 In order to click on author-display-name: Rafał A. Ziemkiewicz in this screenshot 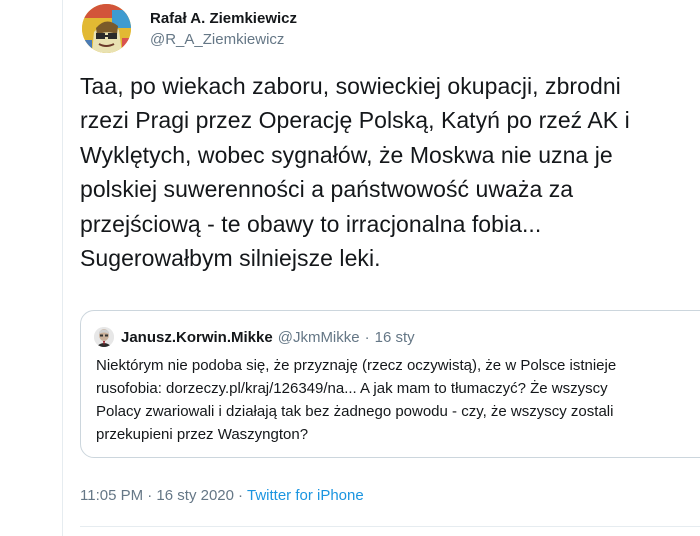, I will do `click(223, 19)`.